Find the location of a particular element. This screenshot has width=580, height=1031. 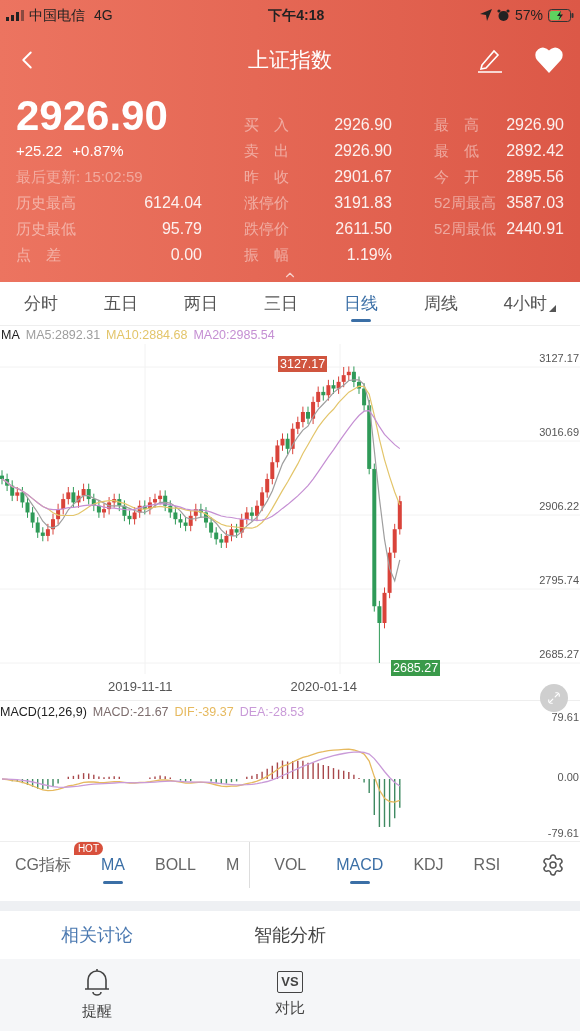

price-axis-label: 2906.22 is located at coordinates (559, 506).